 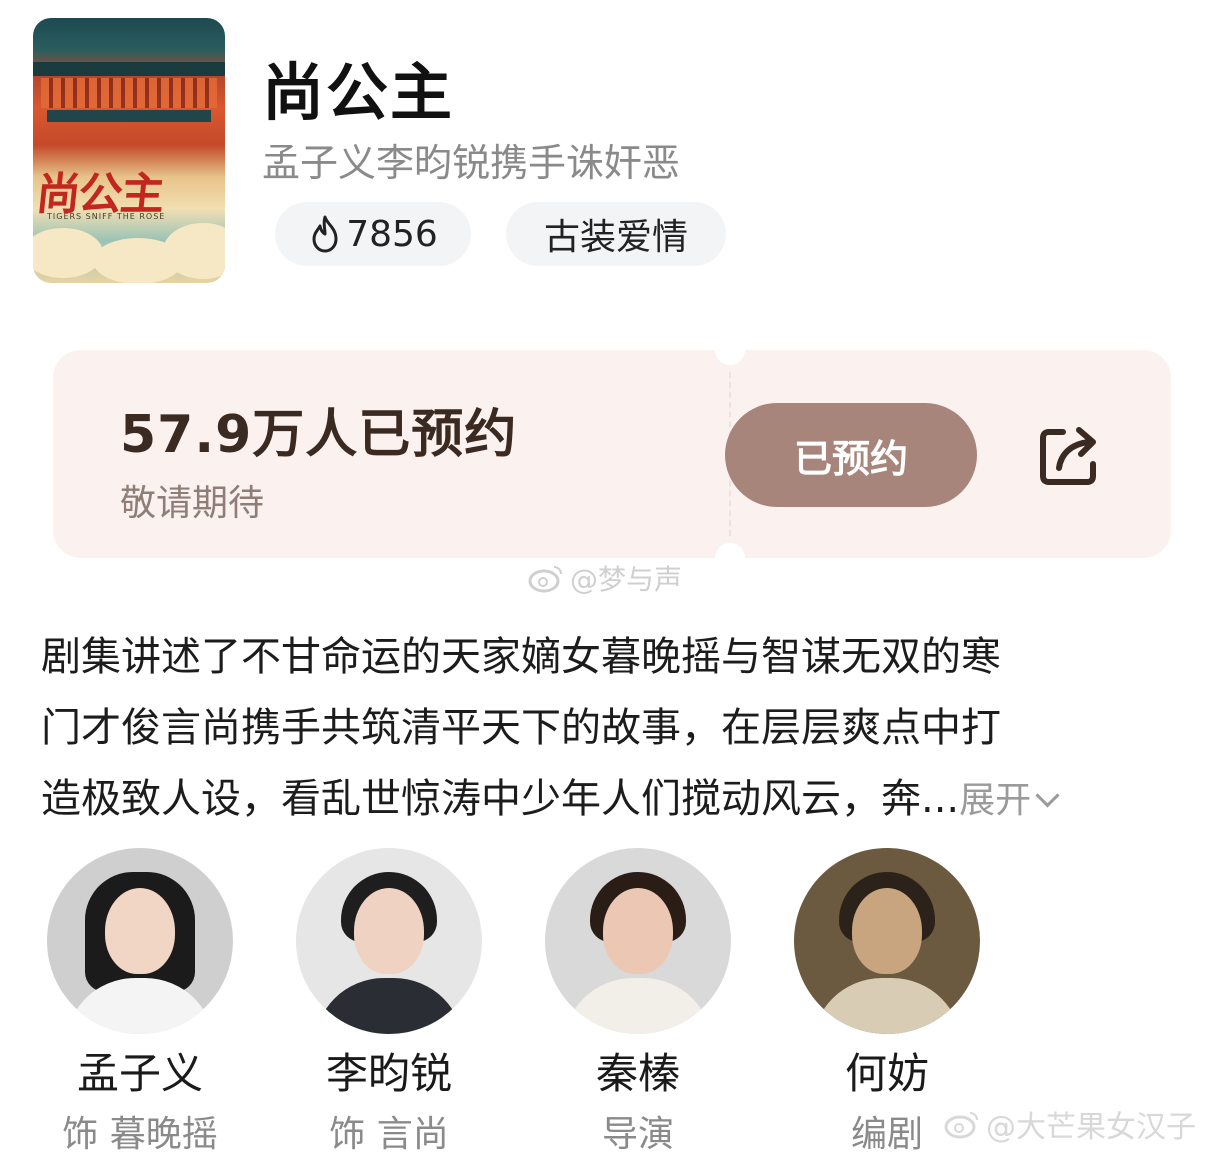 I want to click on flame-icon, so click(x=325, y=234).